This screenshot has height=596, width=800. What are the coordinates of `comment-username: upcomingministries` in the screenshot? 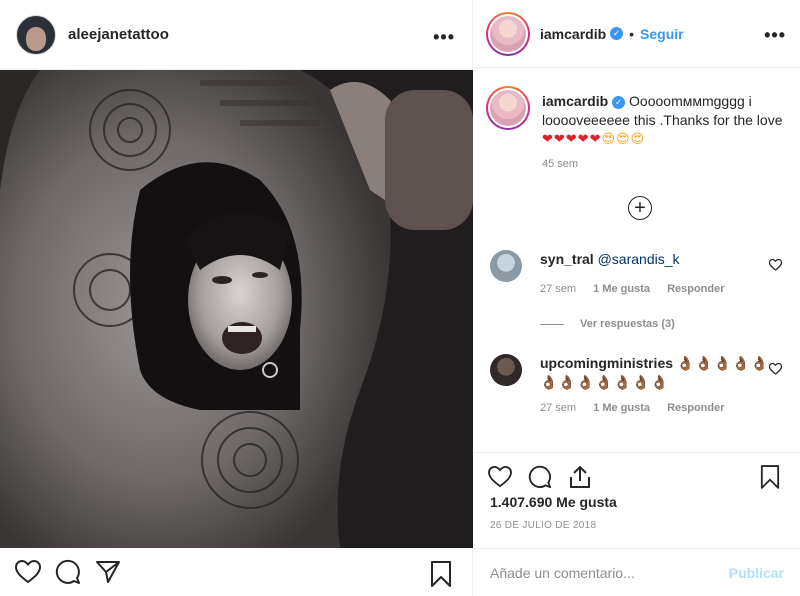 It's located at (606, 363).